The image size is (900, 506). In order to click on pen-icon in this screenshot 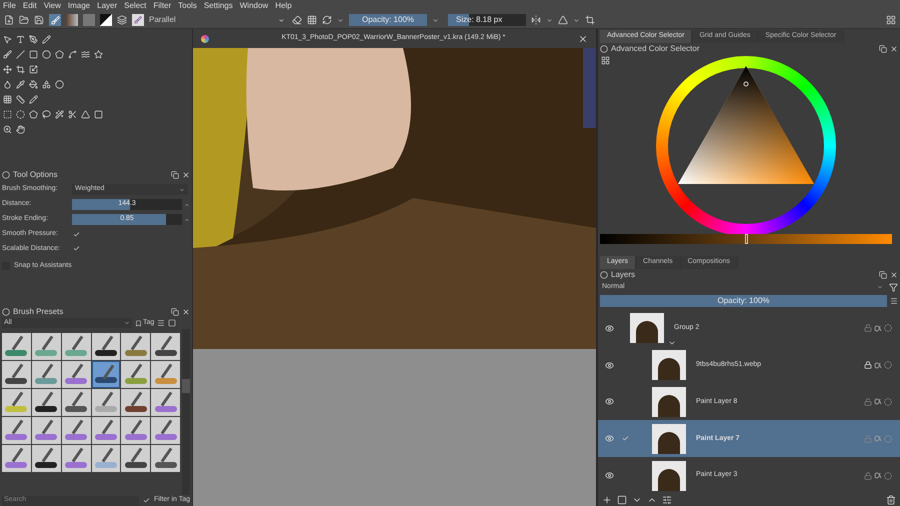, I will do `click(33, 39)`.